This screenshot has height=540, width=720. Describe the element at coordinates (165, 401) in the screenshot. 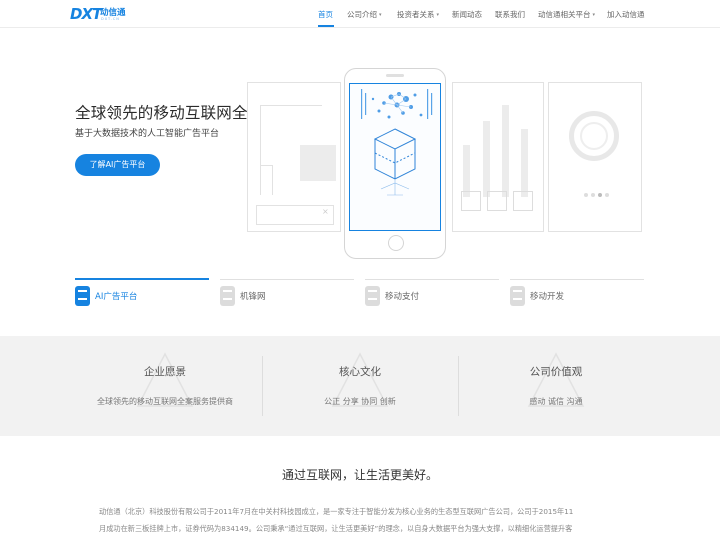

I see `value-text: 全球领先的移动互联网全案服务提供商` at that location.